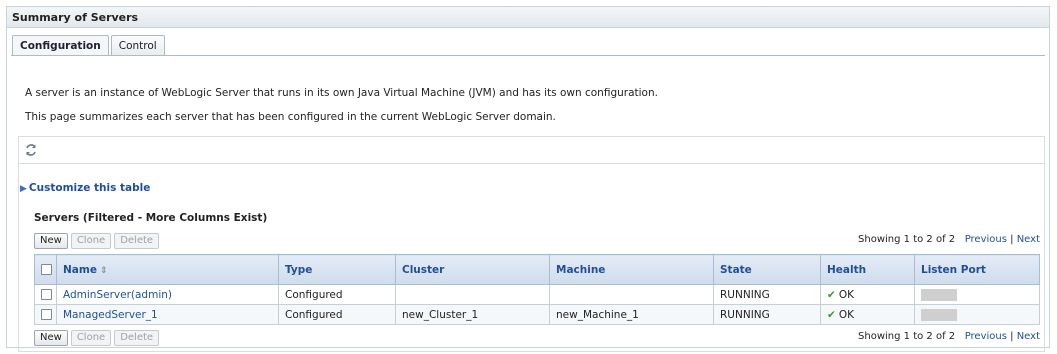 Image resolution: width=1057 pixels, height=354 pixels. Describe the element at coordinates (528, 17) in the screenshot. I see `page-title: Summary of Servers` at that location.